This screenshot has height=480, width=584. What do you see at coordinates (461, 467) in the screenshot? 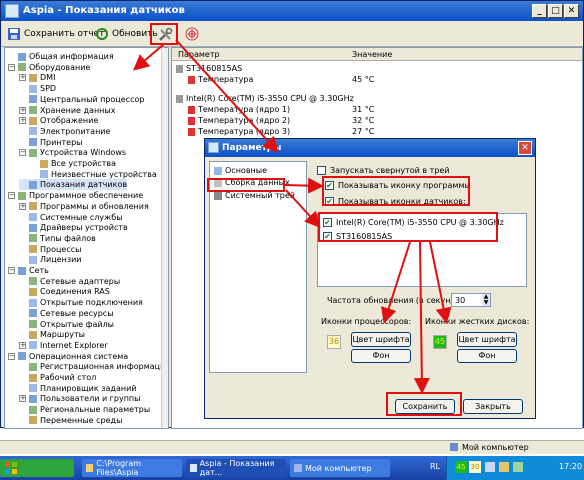
I see `tray-disk-temp: 45` at bounding box center [461, 467].